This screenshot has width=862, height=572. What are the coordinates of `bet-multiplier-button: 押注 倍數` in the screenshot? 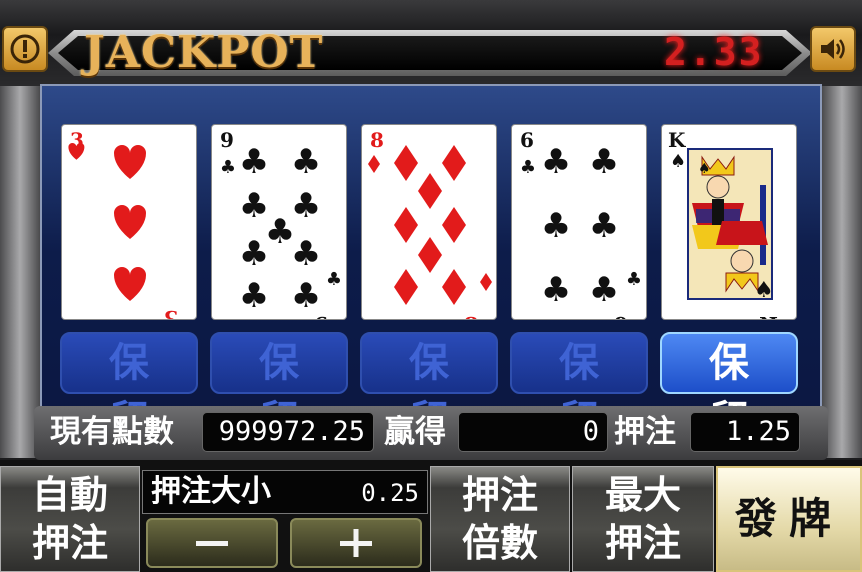 It's located at (500, 519).